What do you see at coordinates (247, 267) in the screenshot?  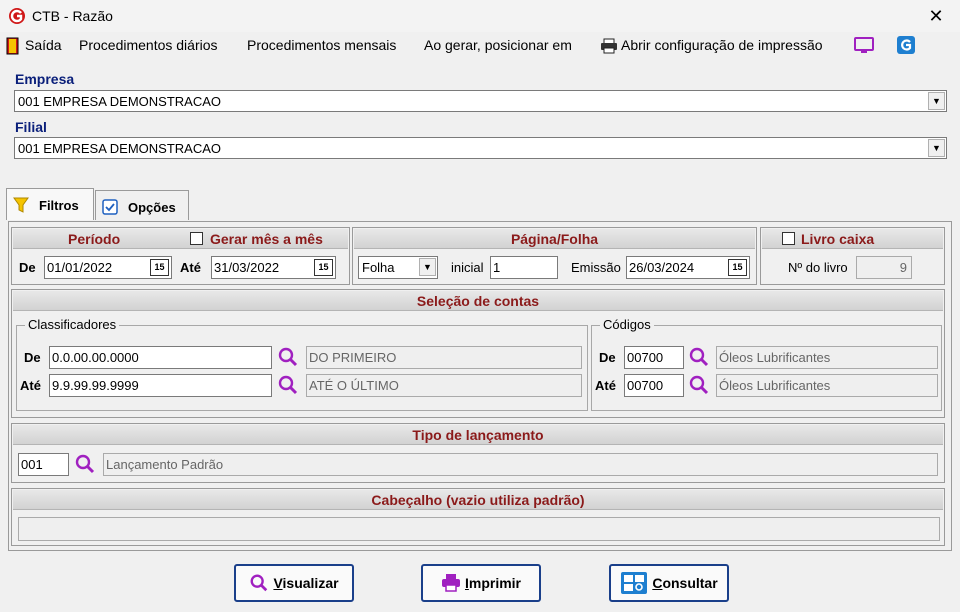 I see `periodo-ate-value: 31/03/2022` at bounding box center [247, 267].